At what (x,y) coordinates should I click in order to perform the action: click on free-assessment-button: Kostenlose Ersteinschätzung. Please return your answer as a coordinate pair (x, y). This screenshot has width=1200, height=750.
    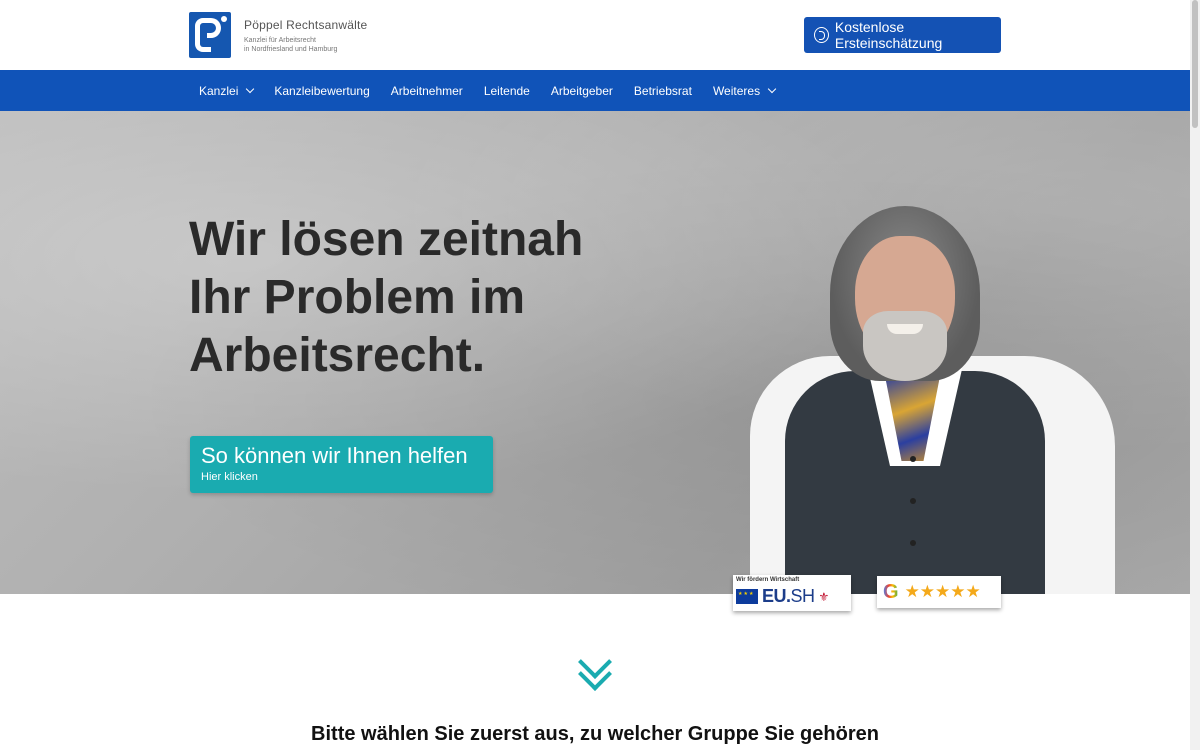
    Looking at the image, I should click on (902, 35).